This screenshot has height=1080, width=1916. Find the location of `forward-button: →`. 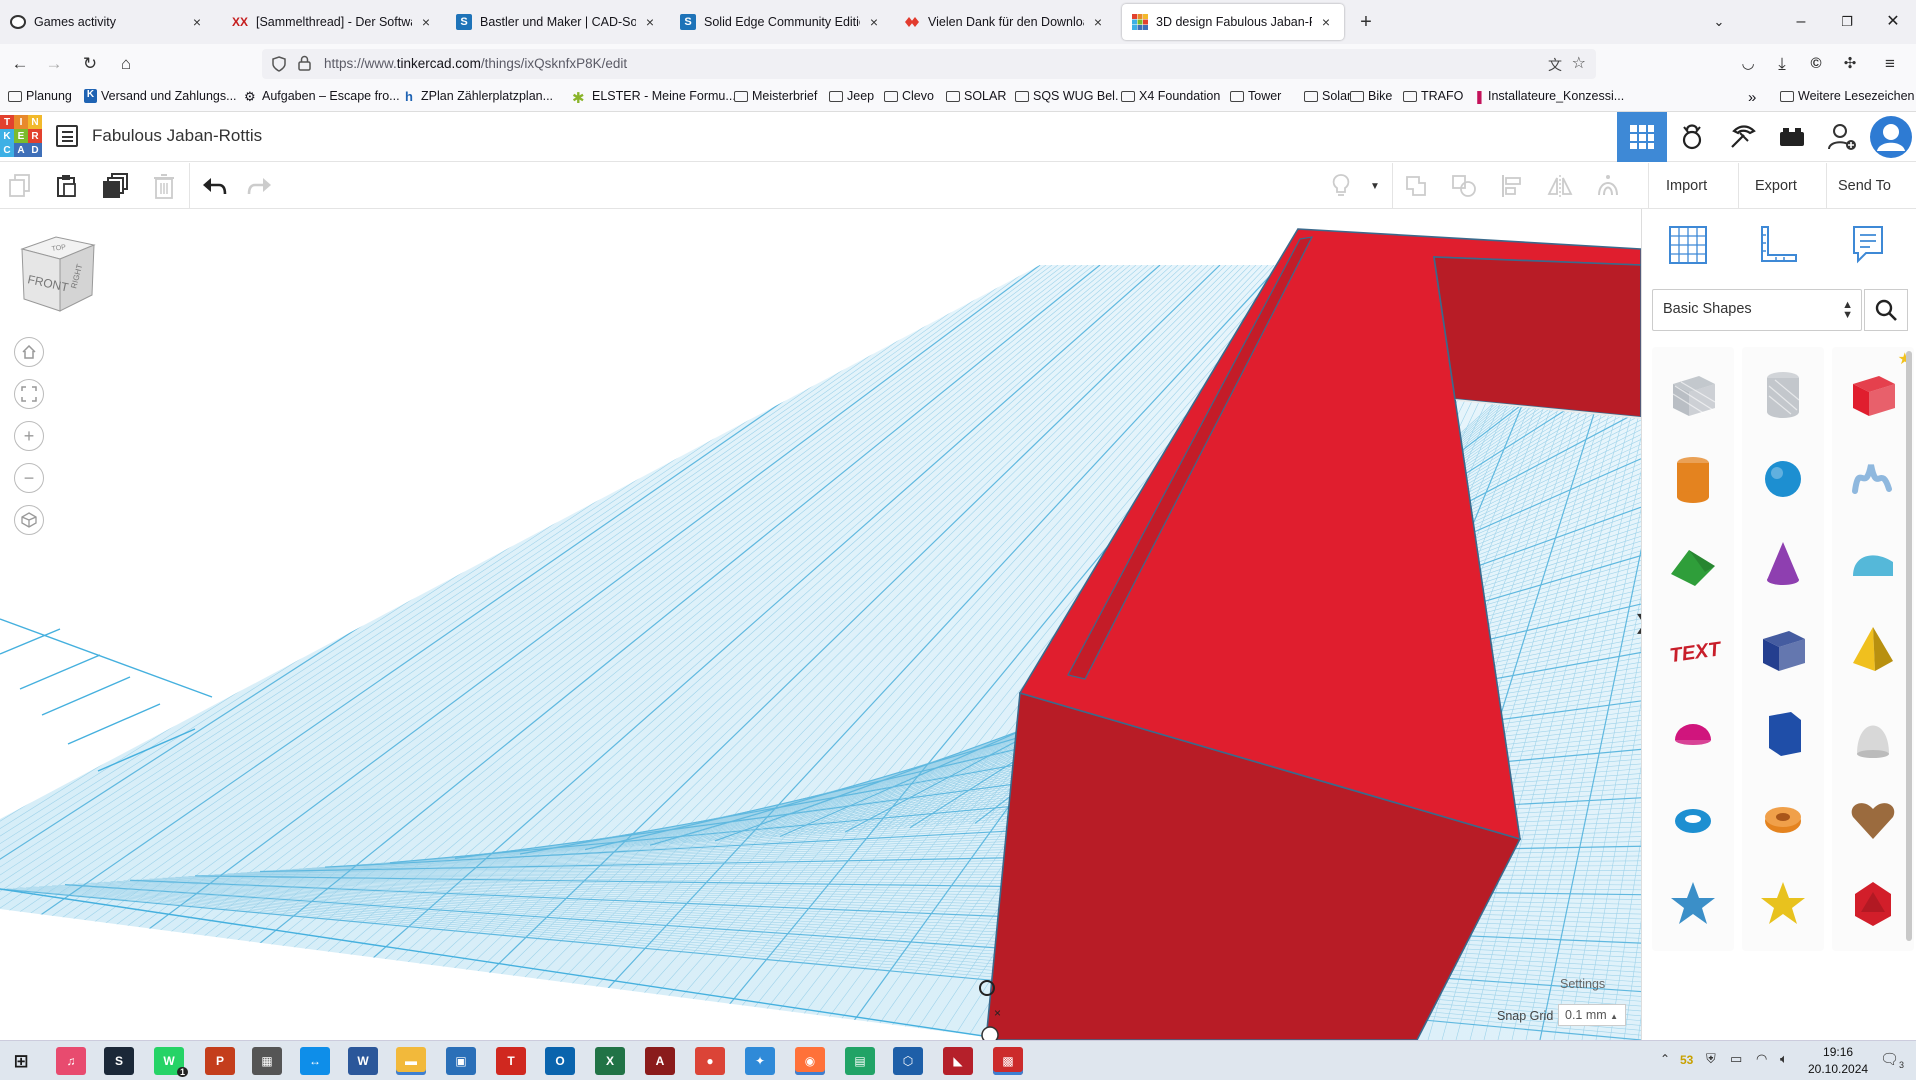

forward-button: → is located at coordinates (54, 64).